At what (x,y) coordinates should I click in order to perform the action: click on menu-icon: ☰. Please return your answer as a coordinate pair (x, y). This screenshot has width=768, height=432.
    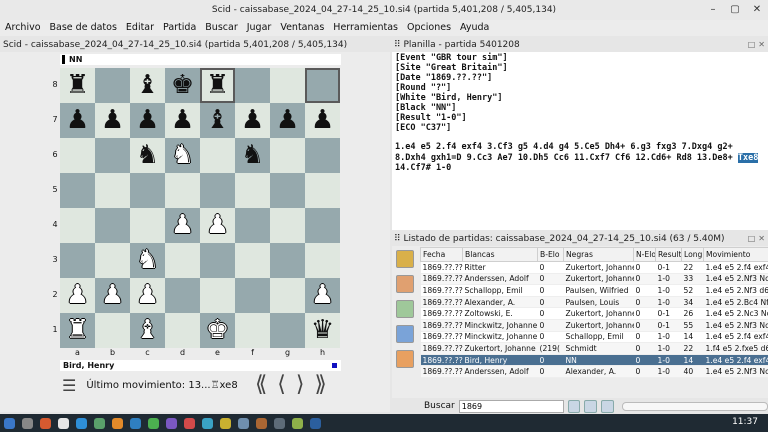
    Looking at the image, I should click on (69, 385).